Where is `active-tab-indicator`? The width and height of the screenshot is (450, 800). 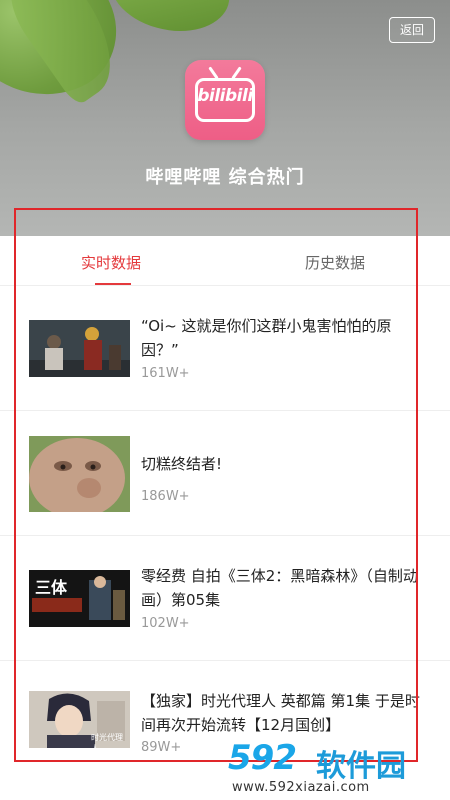 active-tab-indicator is located at coordinates (113, 284).